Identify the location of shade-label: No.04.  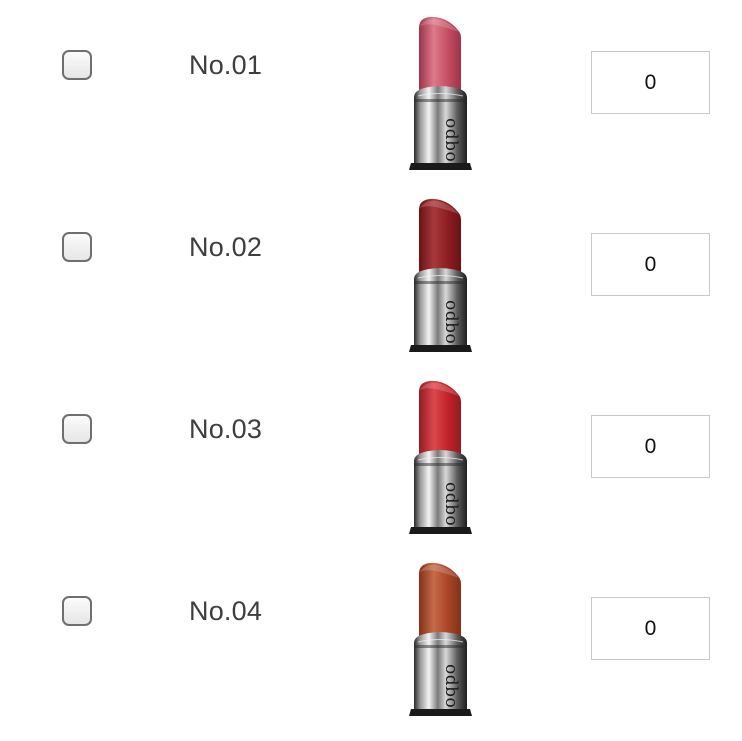
(226, 611).